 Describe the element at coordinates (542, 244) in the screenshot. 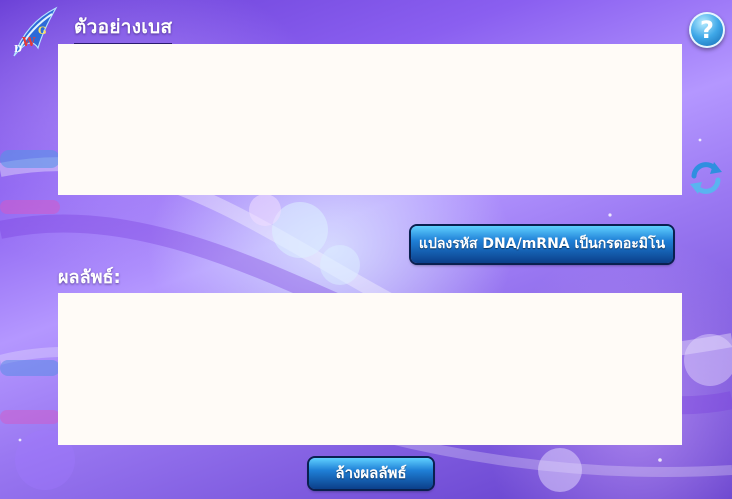

I see `convert-button: แปลงรหัส DNA/mRNA เป็นกรดอะมิโน` at that location.